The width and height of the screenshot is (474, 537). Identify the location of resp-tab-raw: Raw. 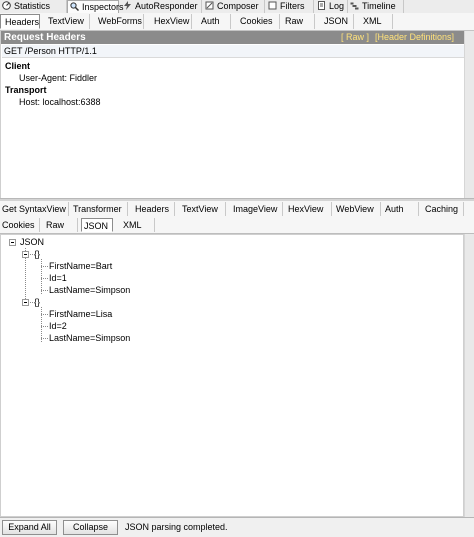
(61, 225).